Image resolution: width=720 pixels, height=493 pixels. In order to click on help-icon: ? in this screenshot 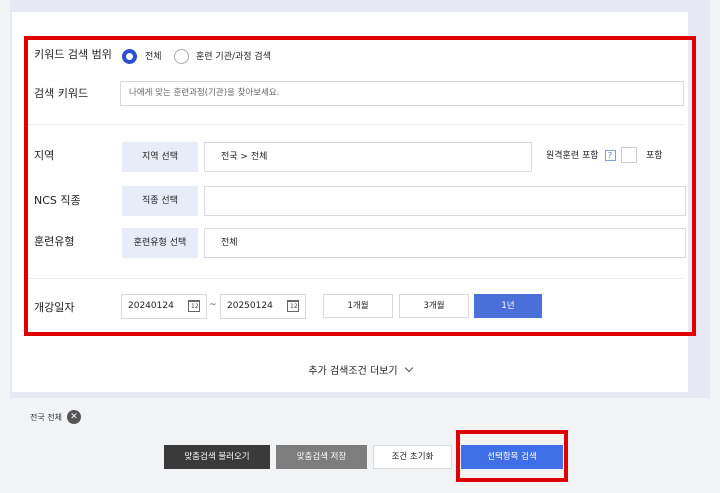, I will do `click(610, 155)`.